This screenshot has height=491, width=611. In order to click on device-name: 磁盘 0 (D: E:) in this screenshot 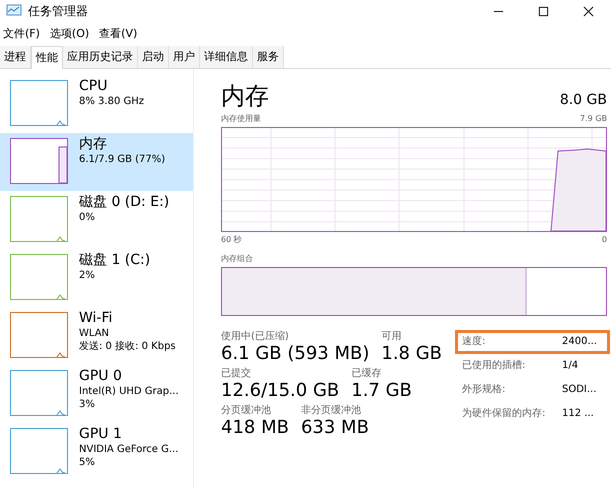, I will do `click(124, 202)`.